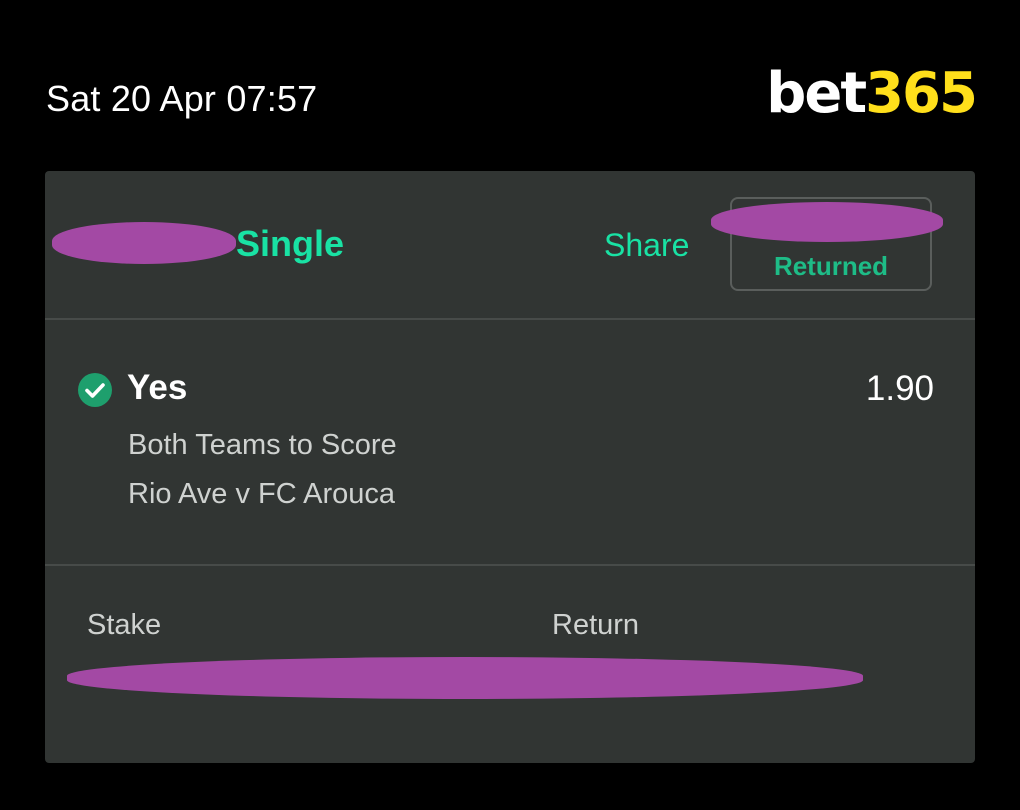 This screenshot has width=1020, height=810. What do you see at coordinates (510, 565) in the screenshot?
I see `selection-divider` at bounding box center [510, 565].